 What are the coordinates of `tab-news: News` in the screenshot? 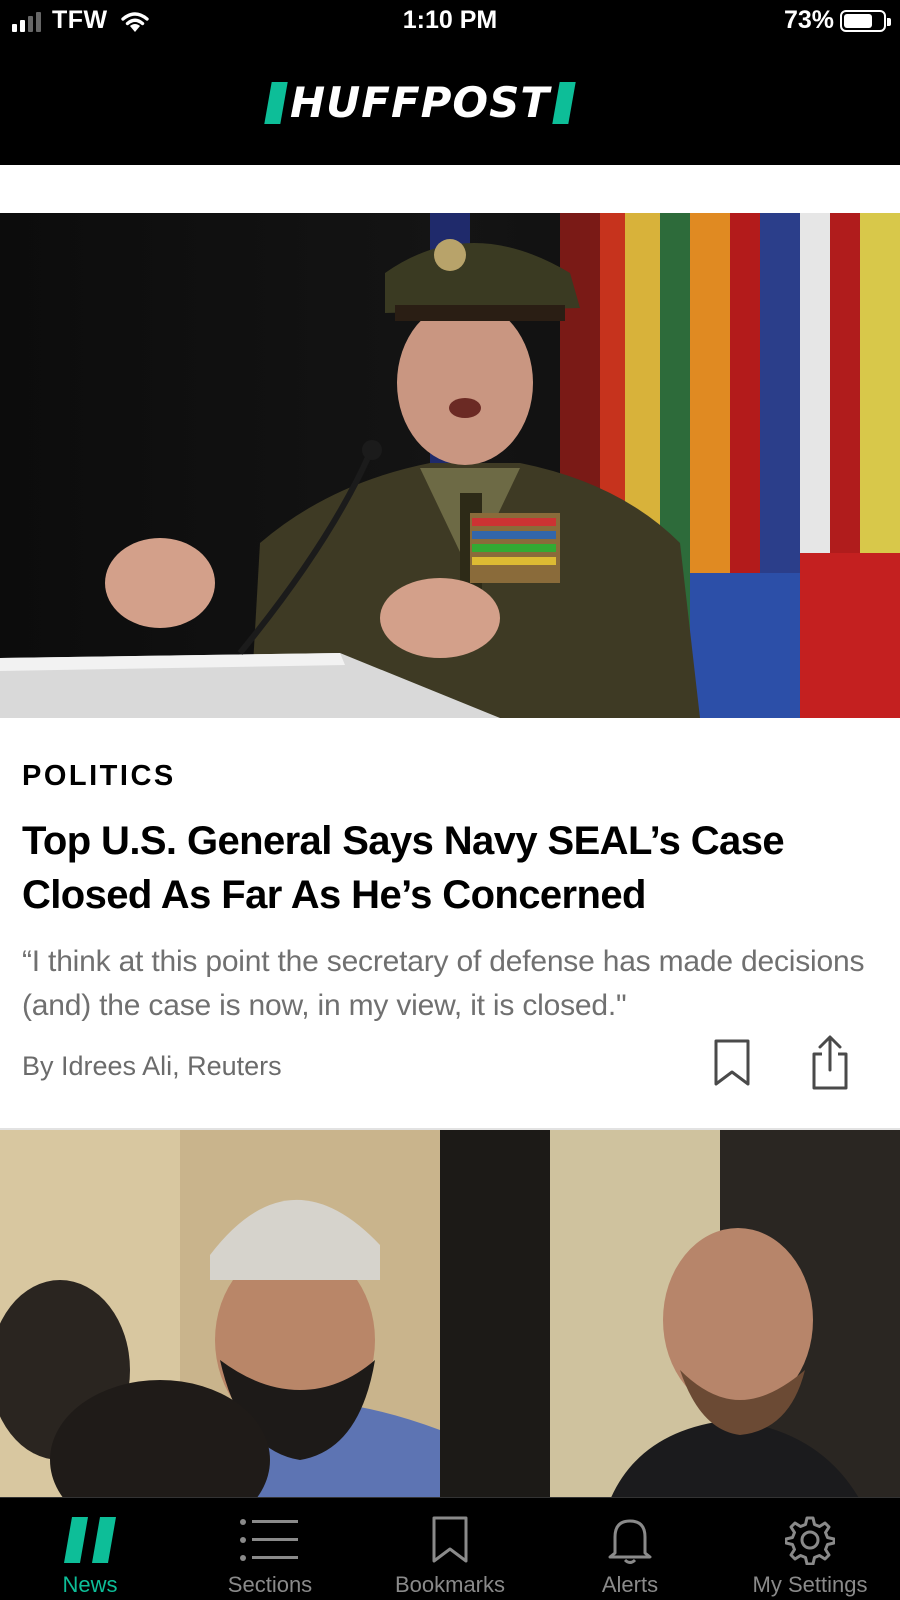 It's located at (90, 1549).